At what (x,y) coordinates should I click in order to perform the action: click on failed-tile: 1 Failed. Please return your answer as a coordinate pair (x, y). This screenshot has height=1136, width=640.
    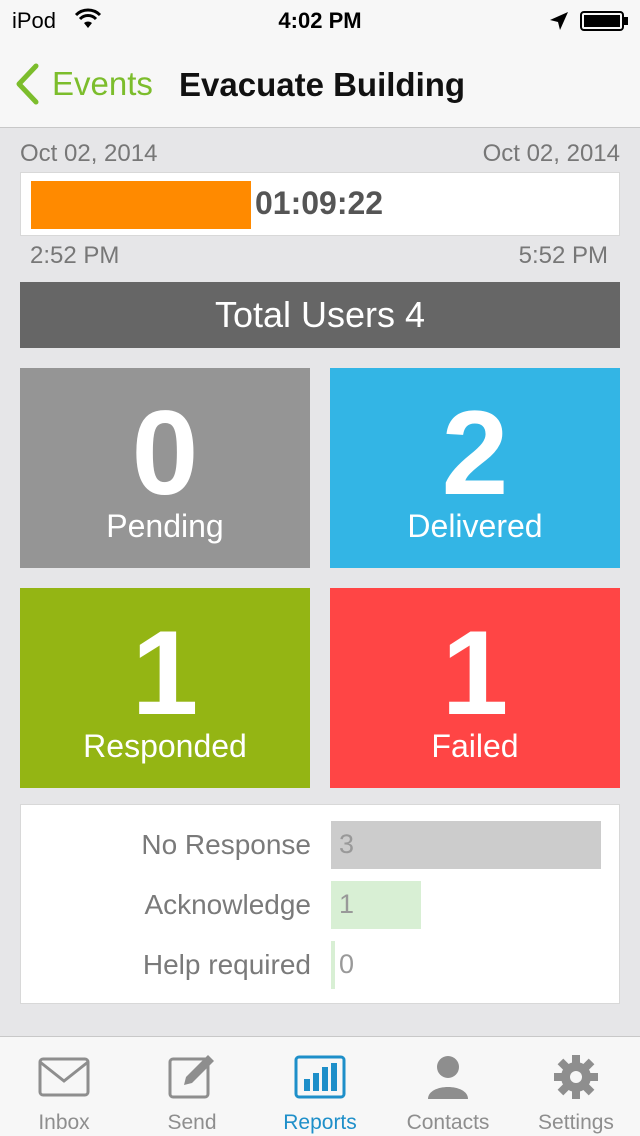
    Looking at the image, I should click on (475, 688).